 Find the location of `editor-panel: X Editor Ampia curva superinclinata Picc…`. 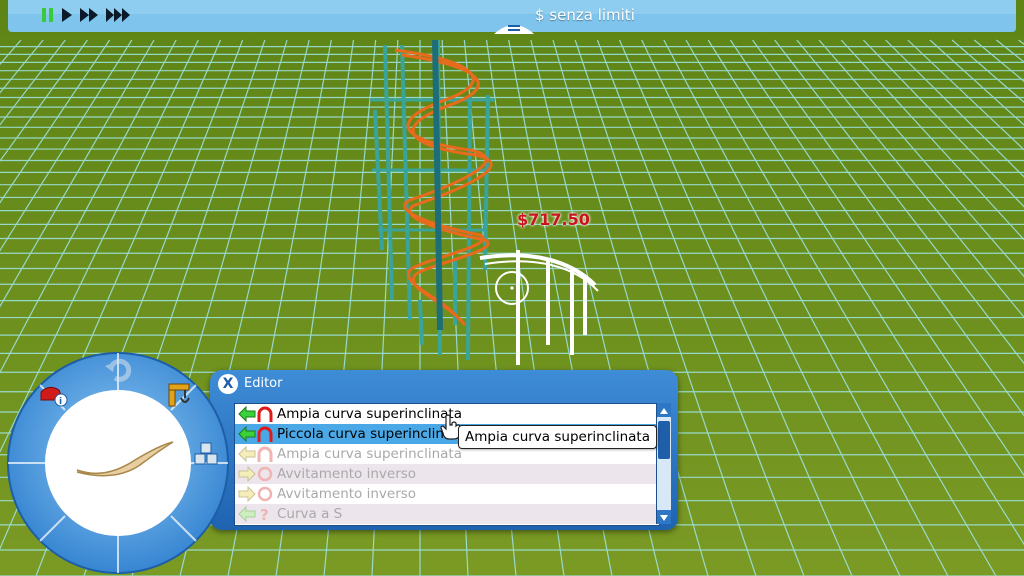

editor-panel: X Editor Ampia curva superinclinata Picc… is located at coordinates (444, 450).